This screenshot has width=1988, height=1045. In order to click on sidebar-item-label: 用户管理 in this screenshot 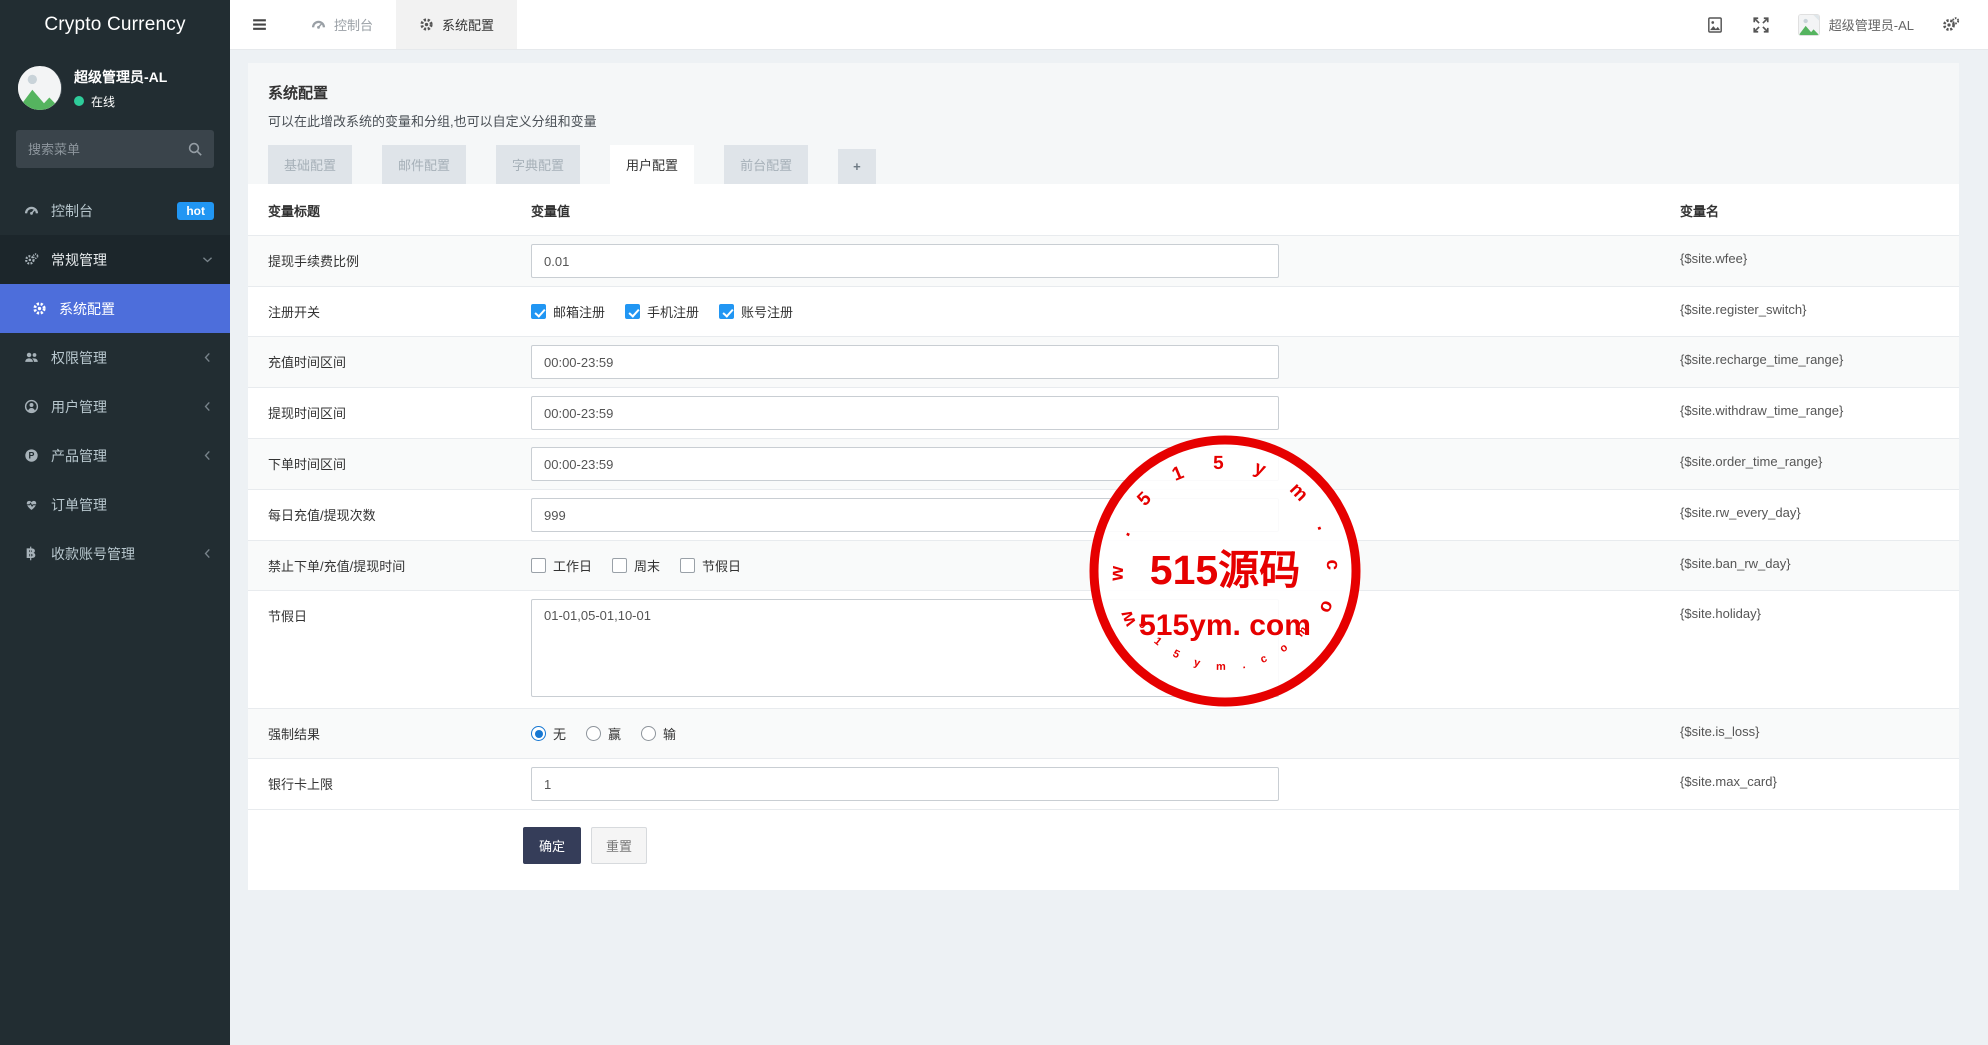, I will do `click(79, 406)`.